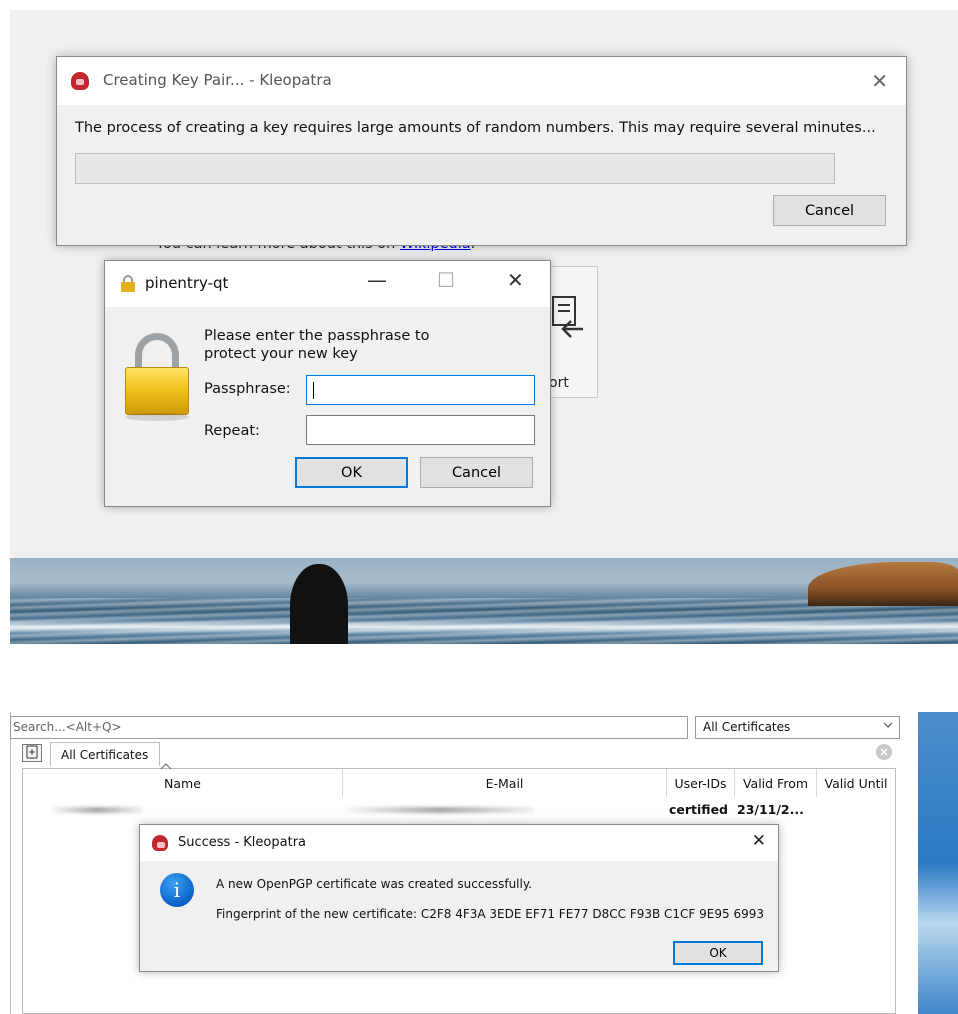 This screenshot has height=1014, width=958. Describe the element at coordinates (420, 390) in the screenshot. I see `passphrase-input` at that location.